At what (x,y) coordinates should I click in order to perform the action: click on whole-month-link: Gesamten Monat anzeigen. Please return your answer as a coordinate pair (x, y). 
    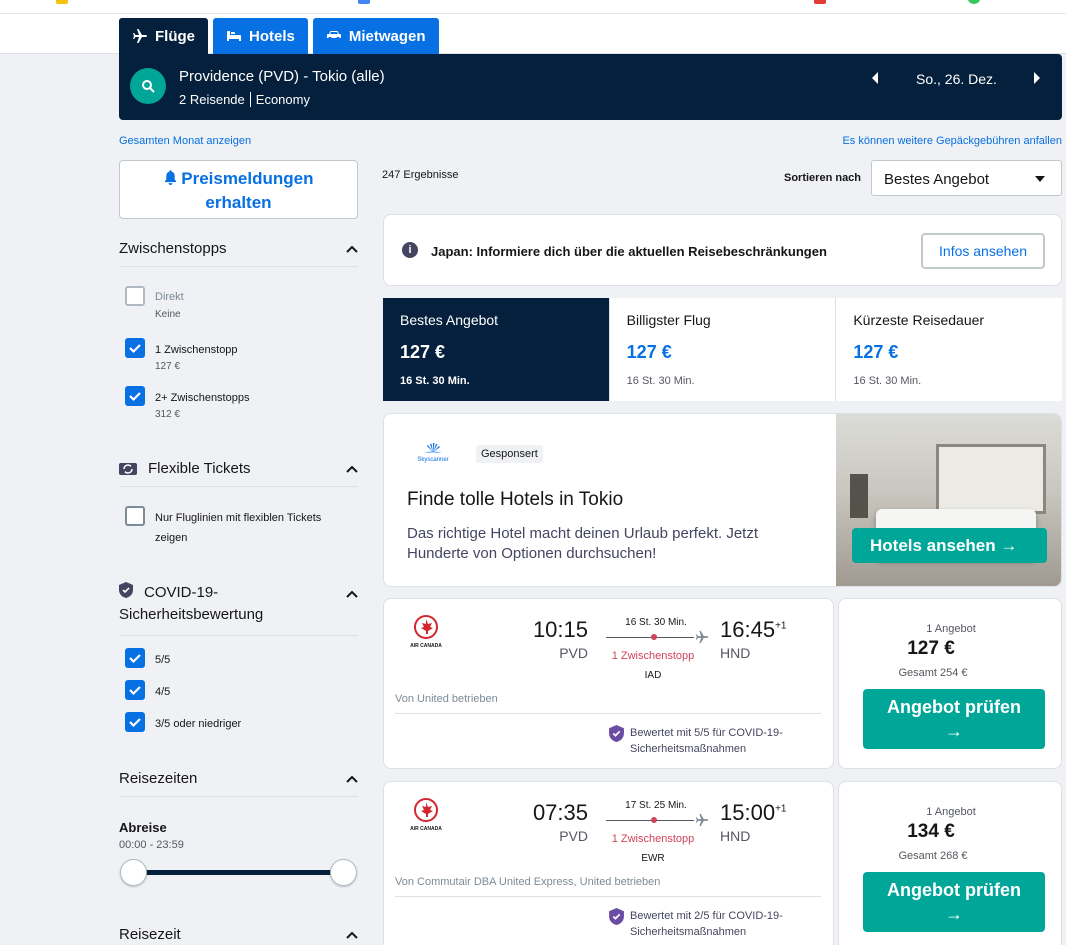
    Looking at the image, I should click on (185, 141).